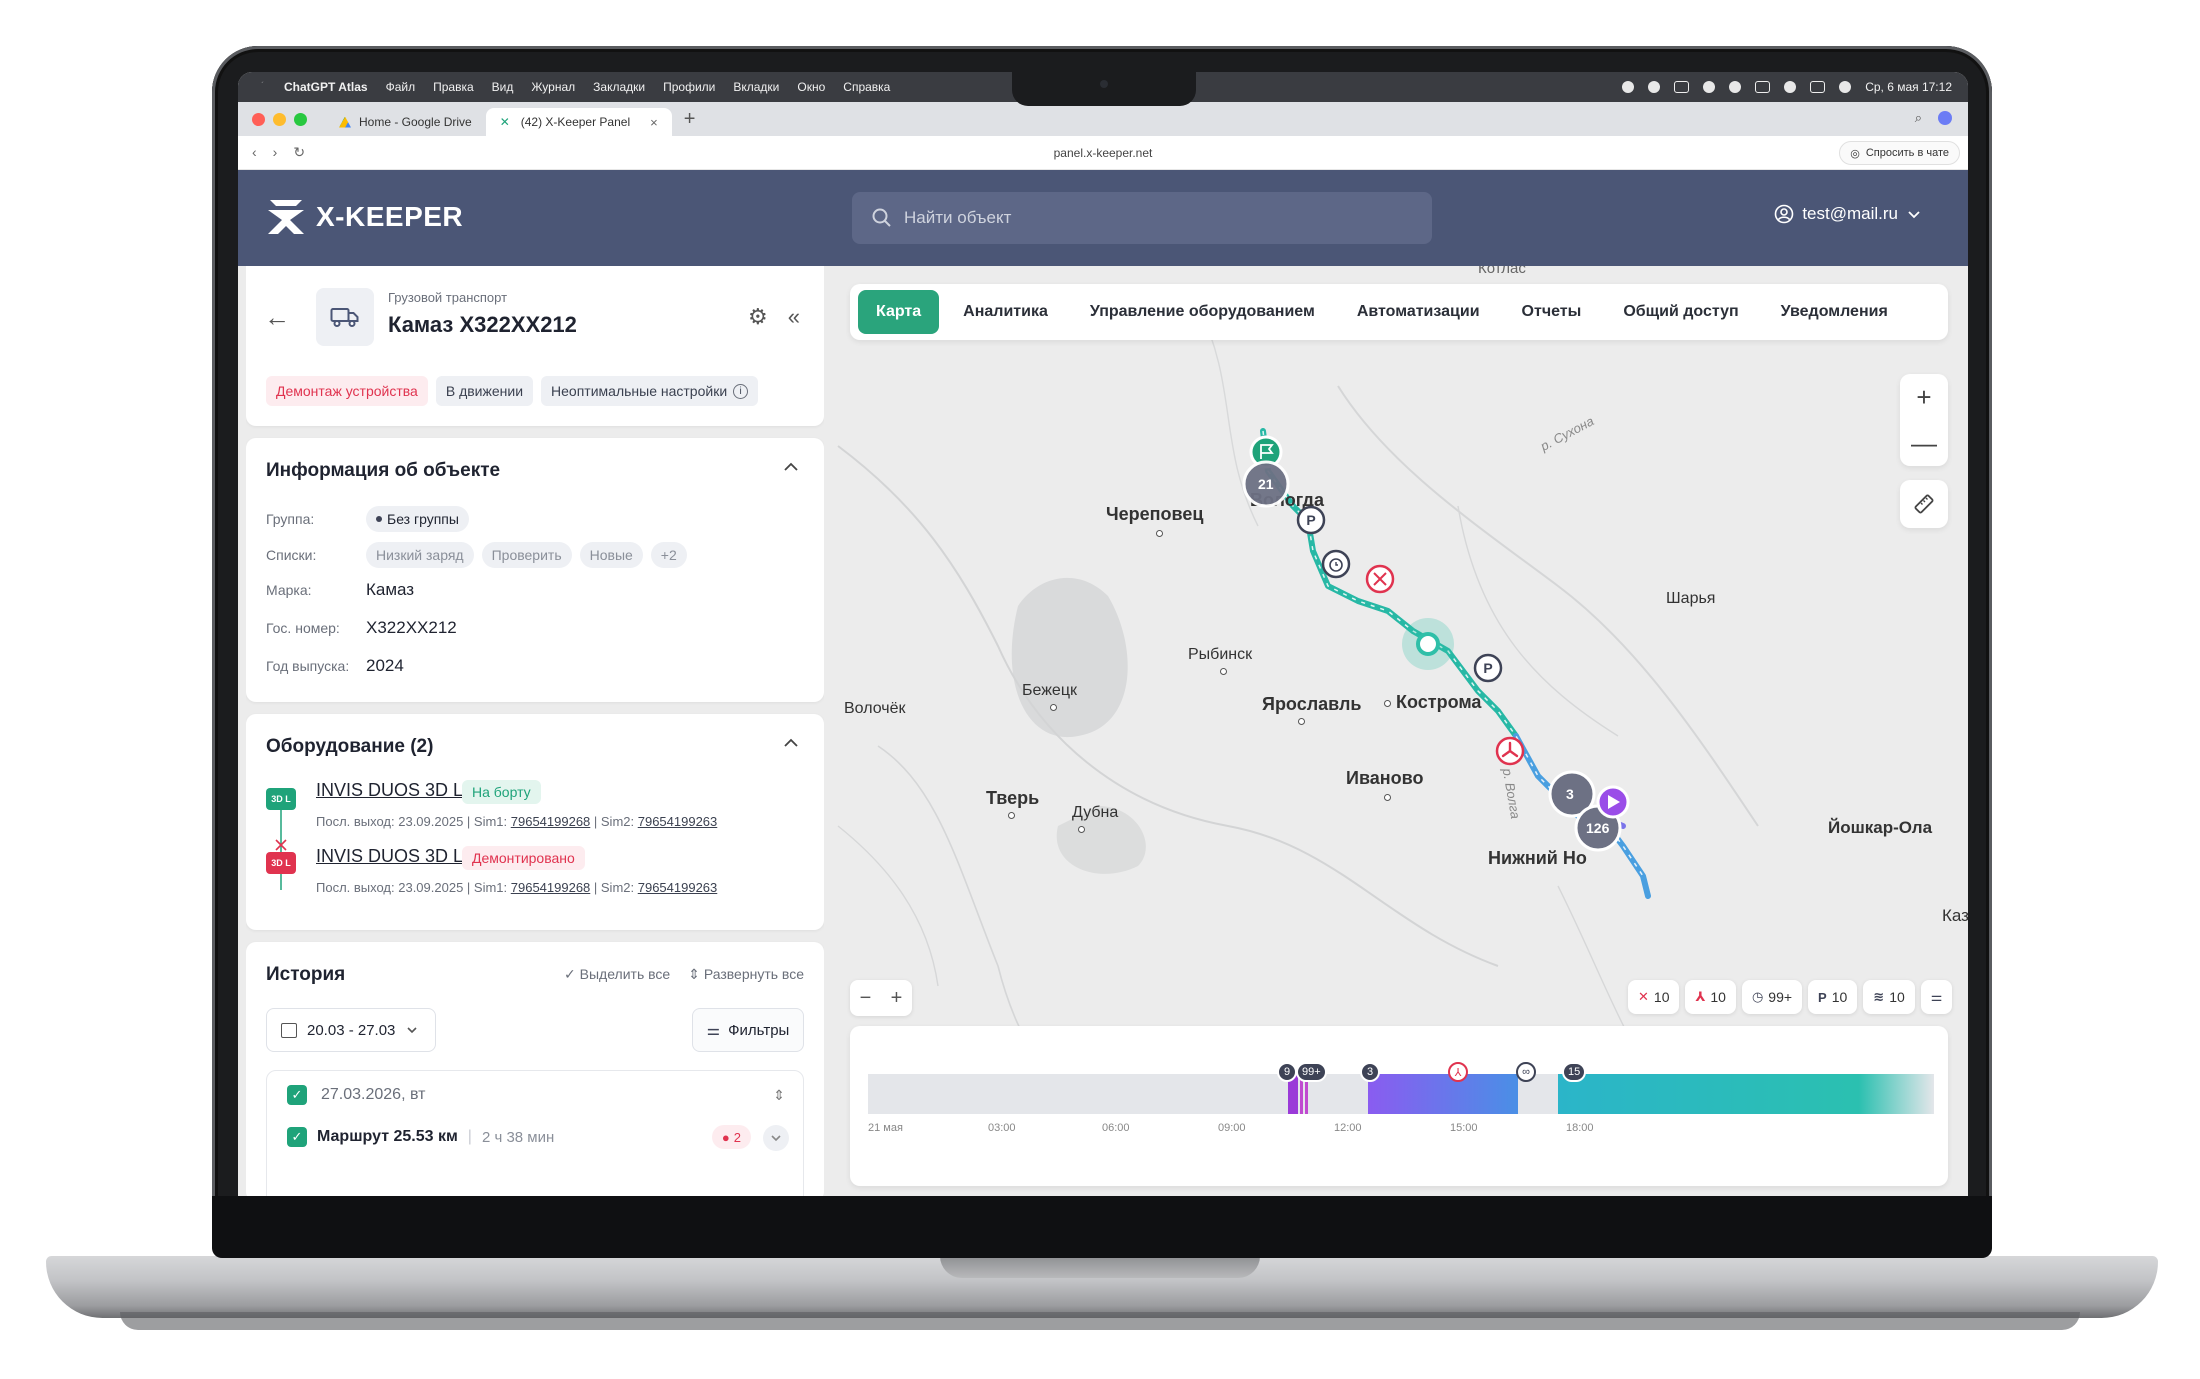  What do you see at coordinates (668, 555) in the screenshot?
I see `list-tag-more: +2` at bounding box center [668, 555].